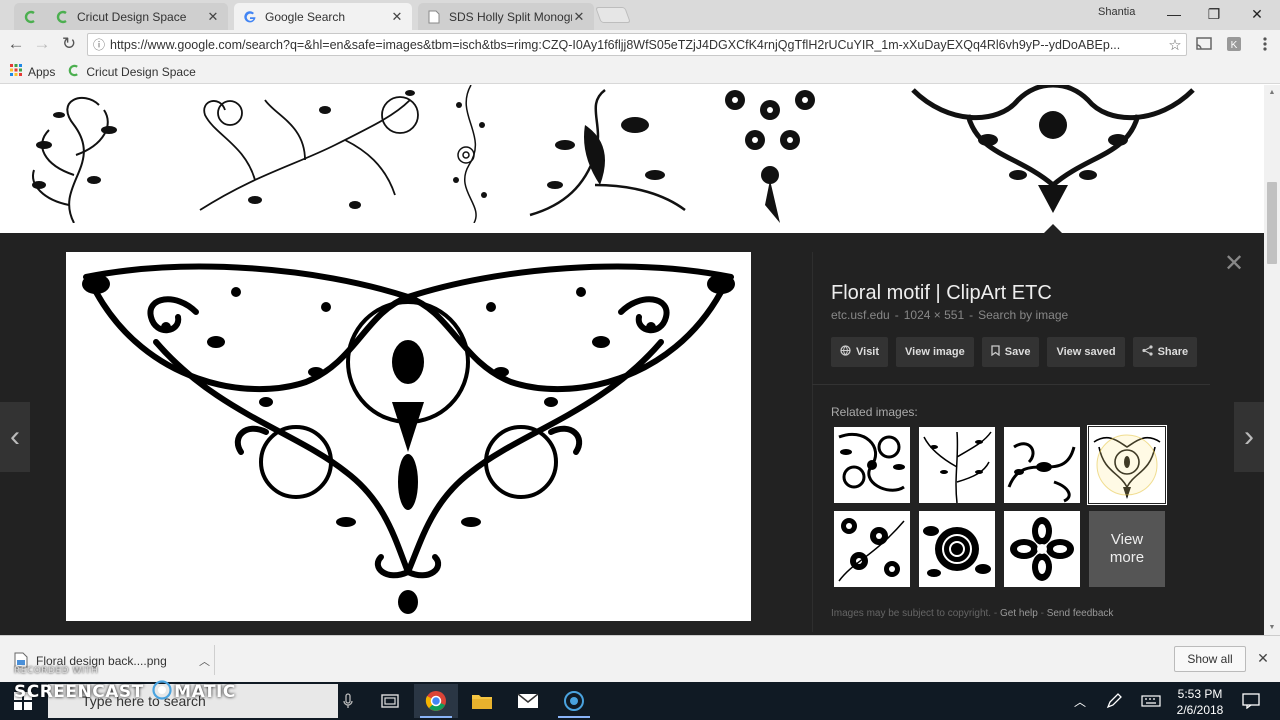 Image resolution: width=1280 pixels, height=720 pixels. I want to click on taskbar-clock: 5:53 PM 2/6/2018, so click(1200, 701).